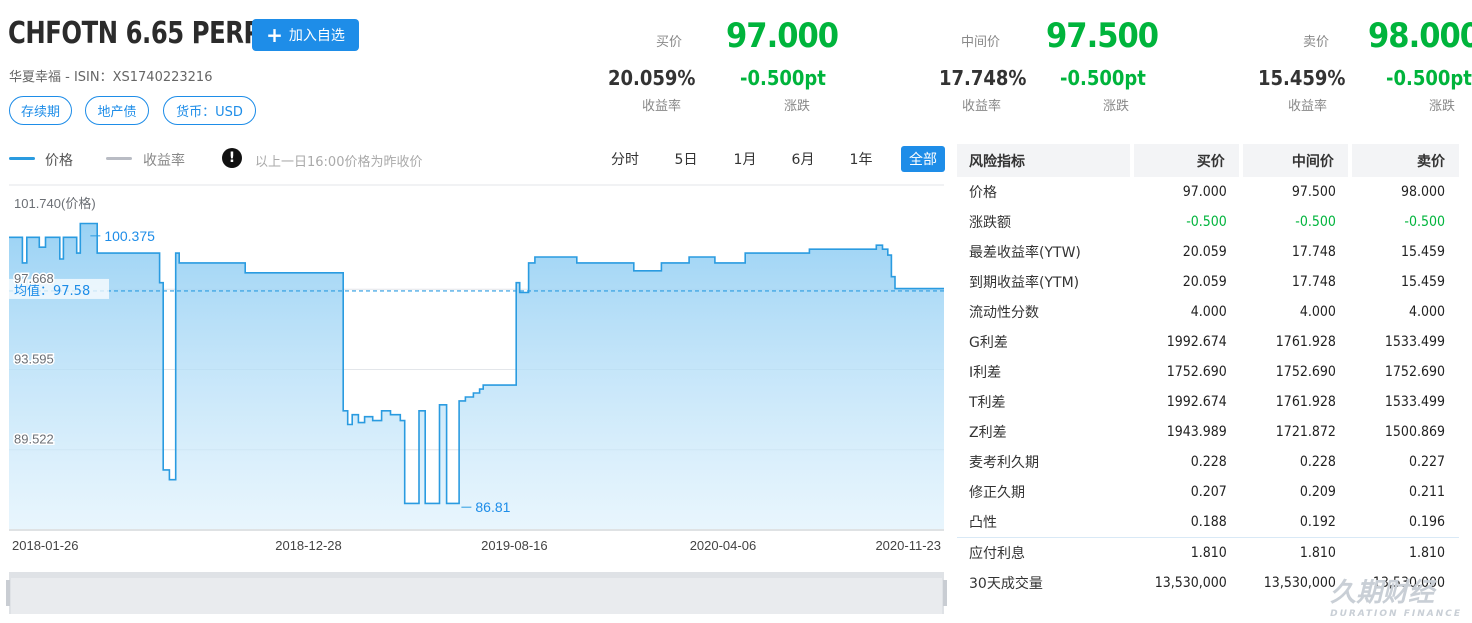 The width and height of the screenshot is (1472, 623). What do you see at coordinates (861, 159) in the screenshot?
I see `range-1y: 1年` at bounding box center [861, 159].